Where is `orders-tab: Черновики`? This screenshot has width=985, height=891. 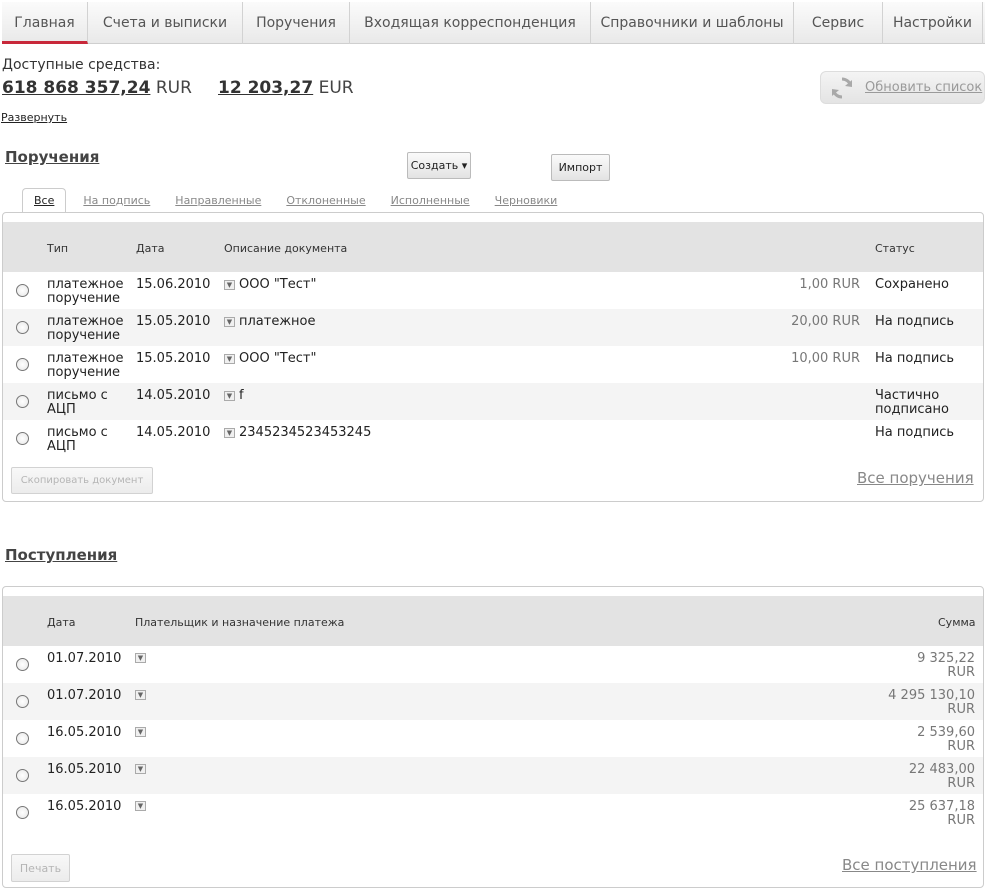
orders-tab: Черновики is located at coordinates (526, 203).